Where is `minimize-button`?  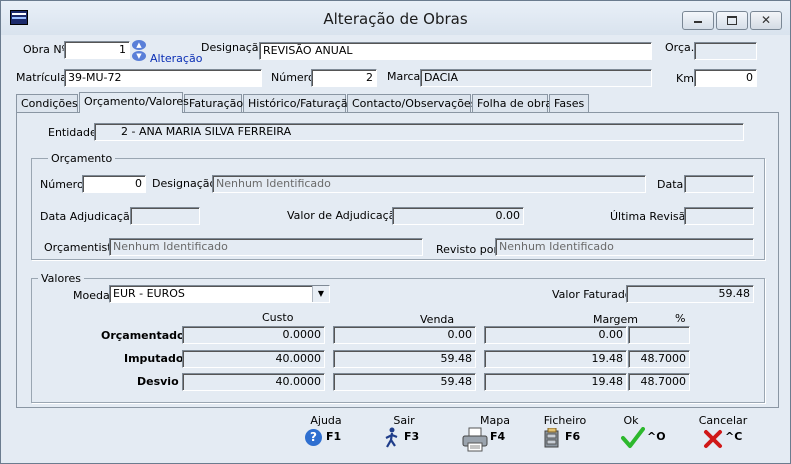
minimize-button is located at coordinates (698, 20).